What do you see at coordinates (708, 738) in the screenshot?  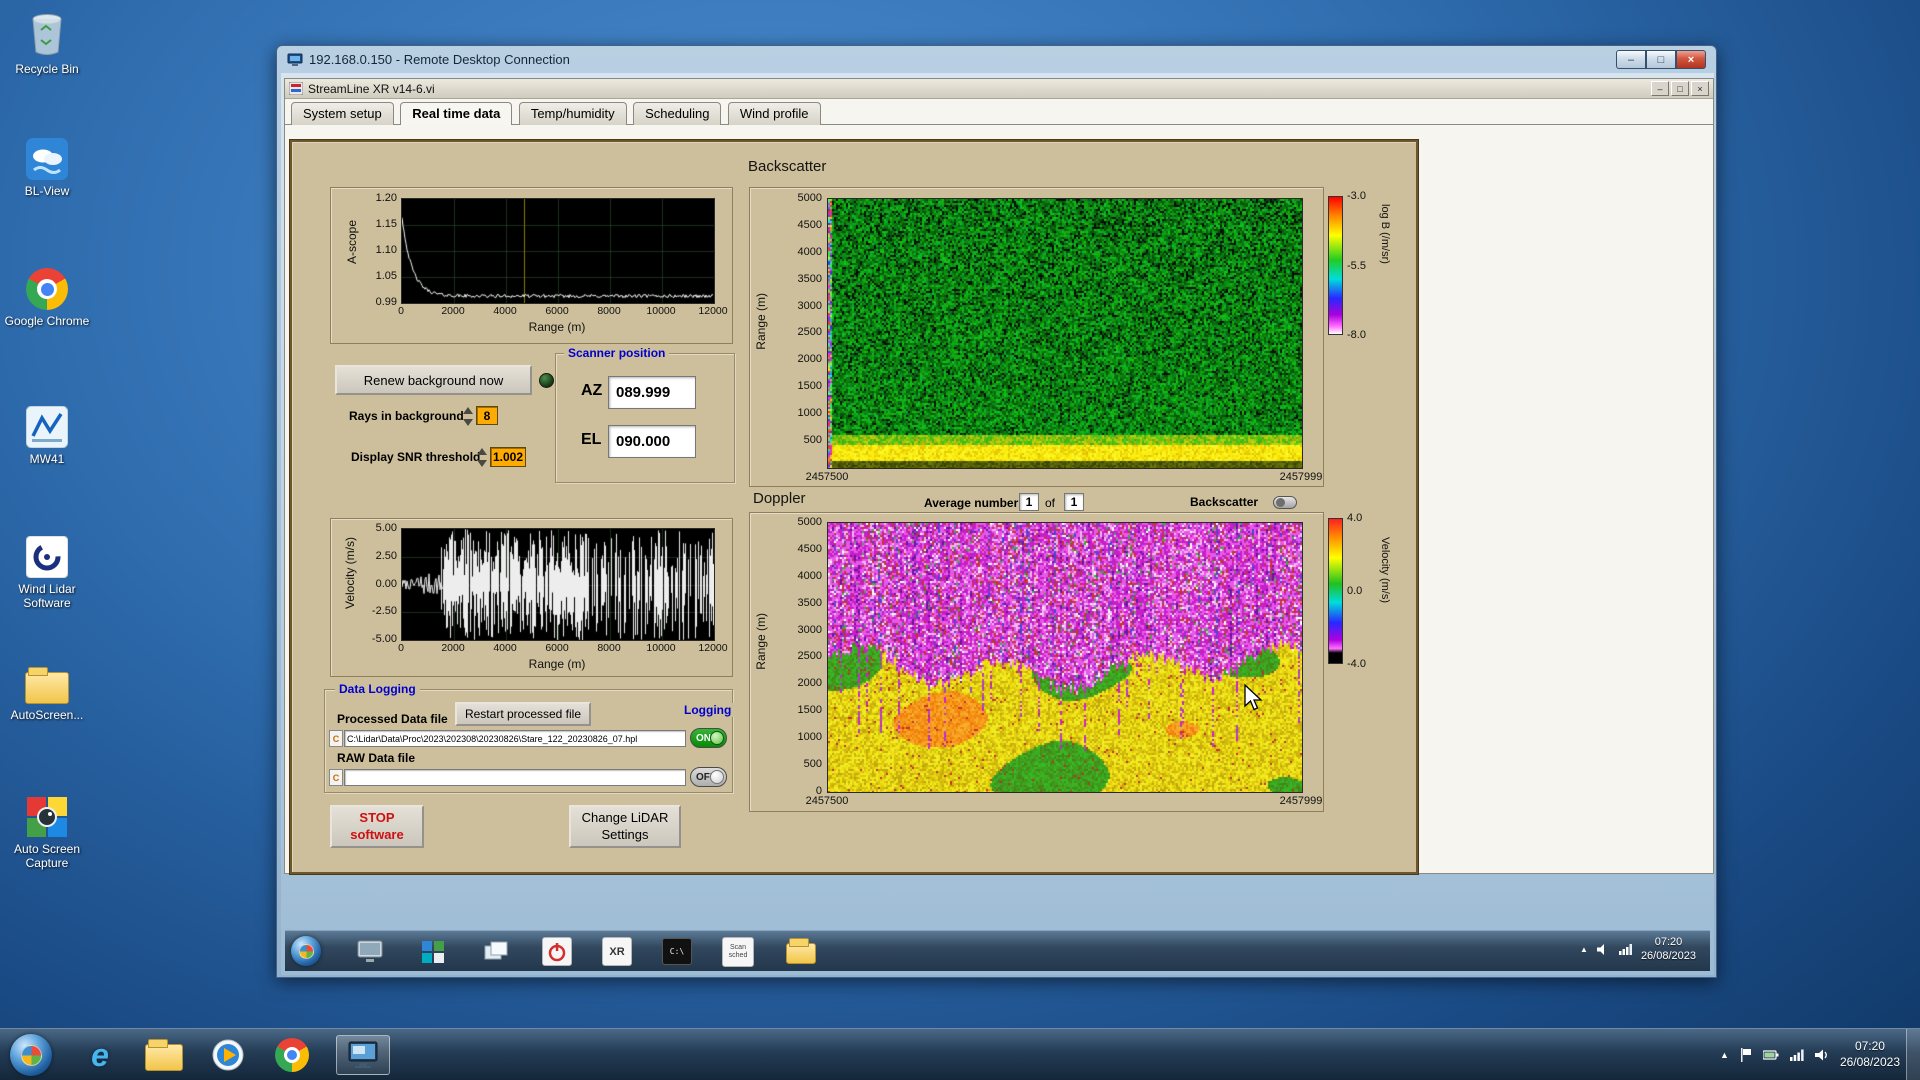 I see `processed-logging-toggle: ON` at bounding box center [708, 738].